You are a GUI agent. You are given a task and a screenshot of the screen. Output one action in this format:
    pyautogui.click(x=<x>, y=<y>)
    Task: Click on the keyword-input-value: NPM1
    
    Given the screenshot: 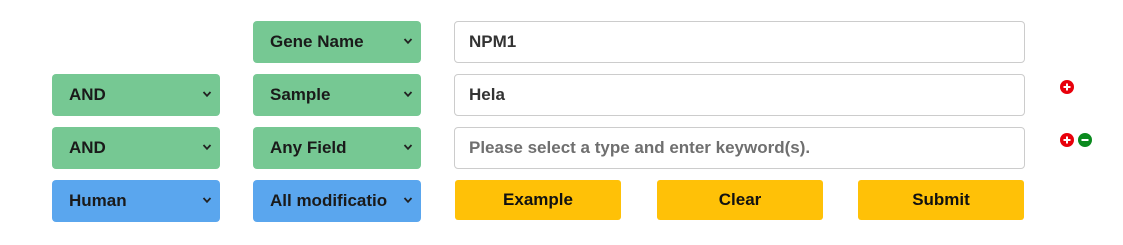 What is the action you would take?
    pyautogui.click(x=493, y=41)
    